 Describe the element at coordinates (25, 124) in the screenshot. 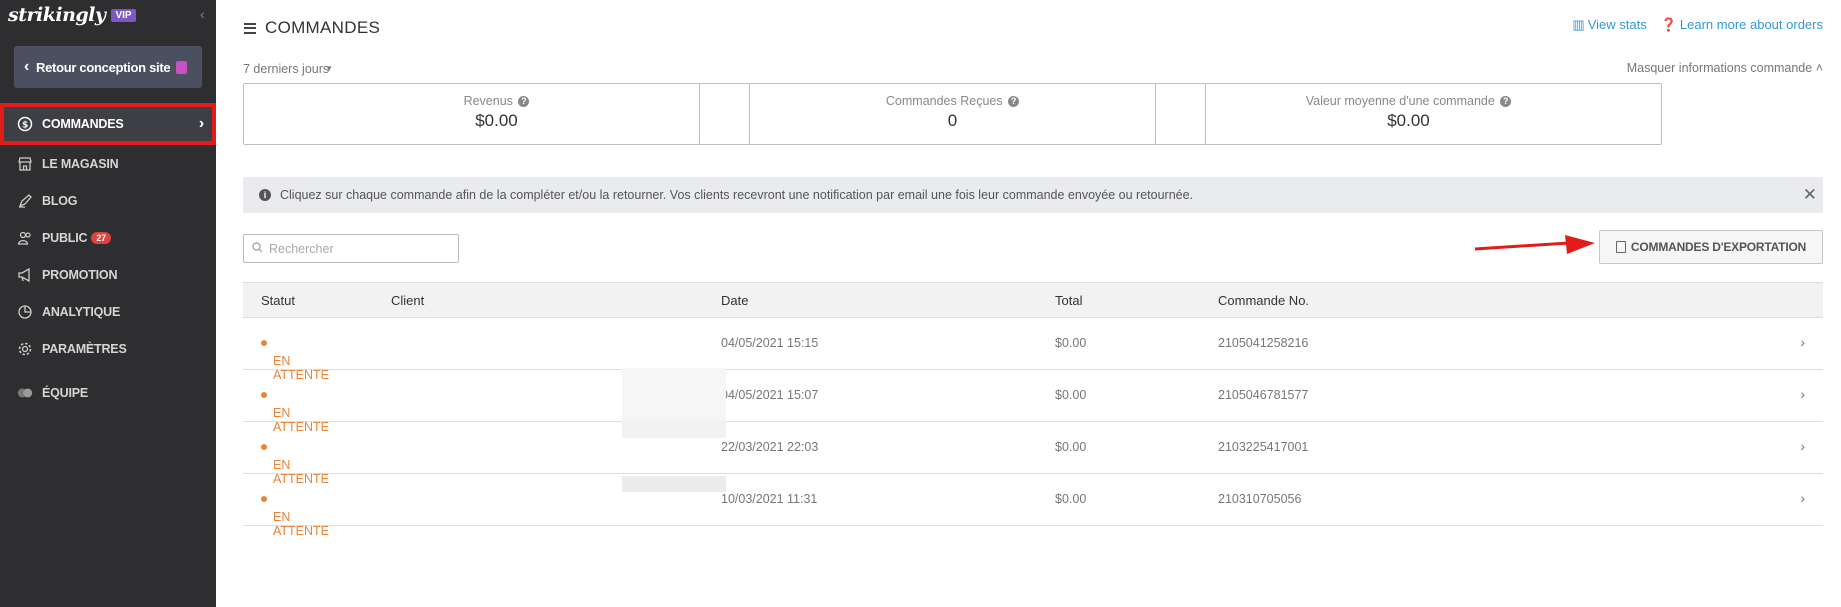

I see `dollar-circle-icon: $` at that location.